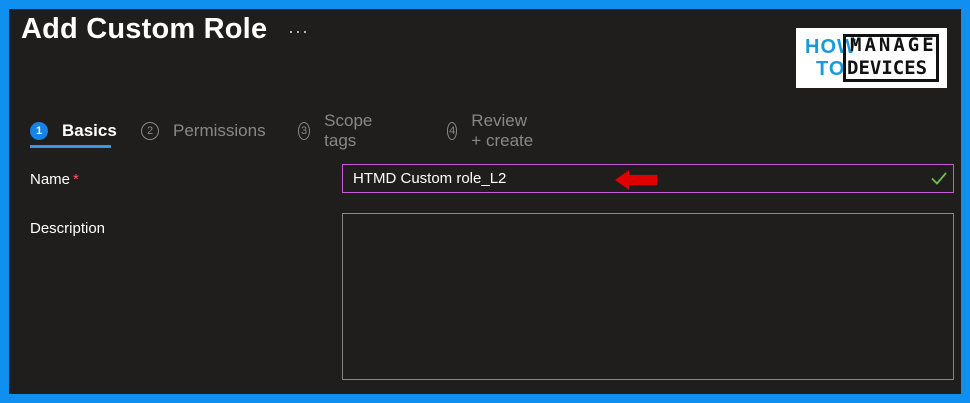 The image size is (970, 403). I want to click on step-number-4: 4, so click(452, 131).